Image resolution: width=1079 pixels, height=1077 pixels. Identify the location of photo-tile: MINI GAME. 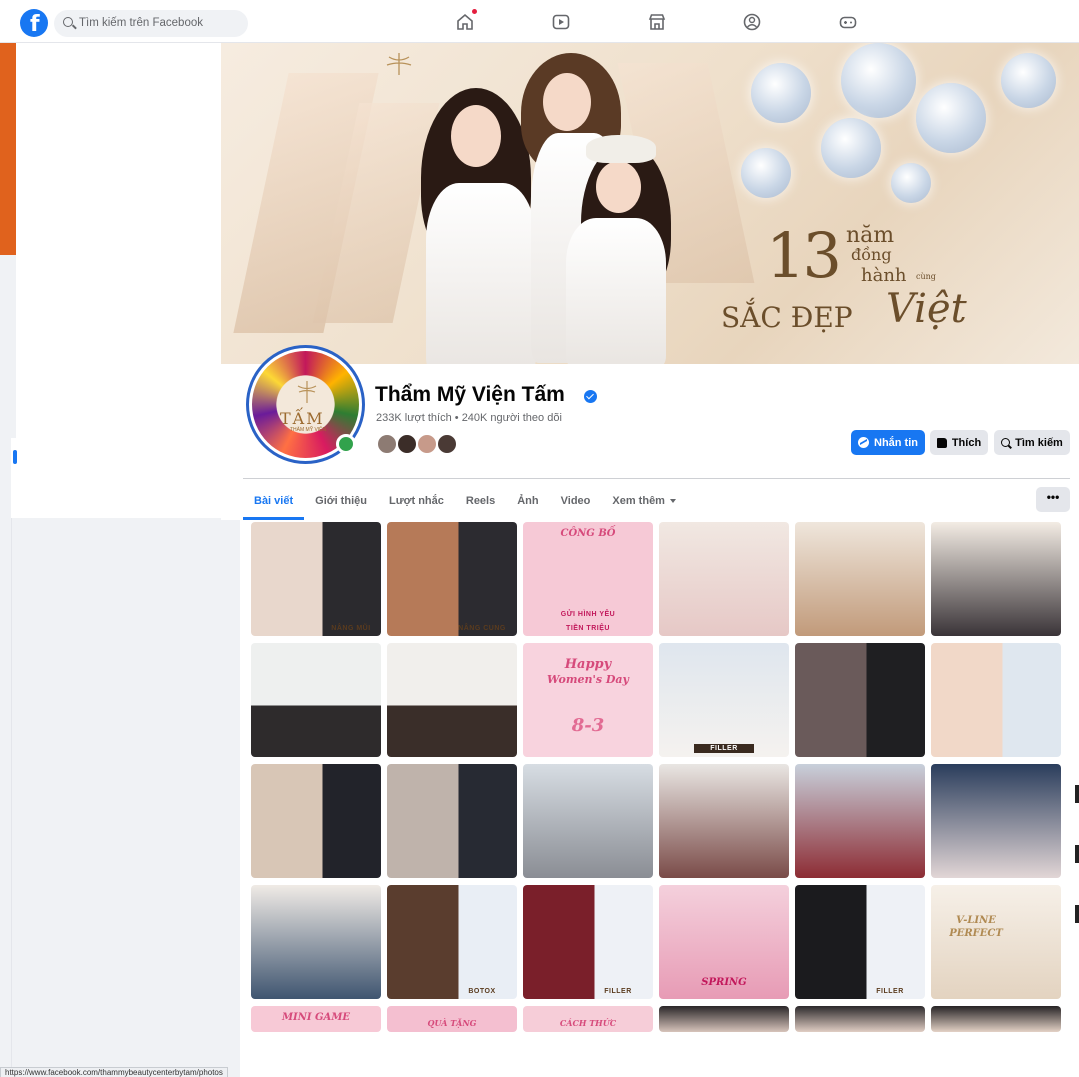
(316, 1019).